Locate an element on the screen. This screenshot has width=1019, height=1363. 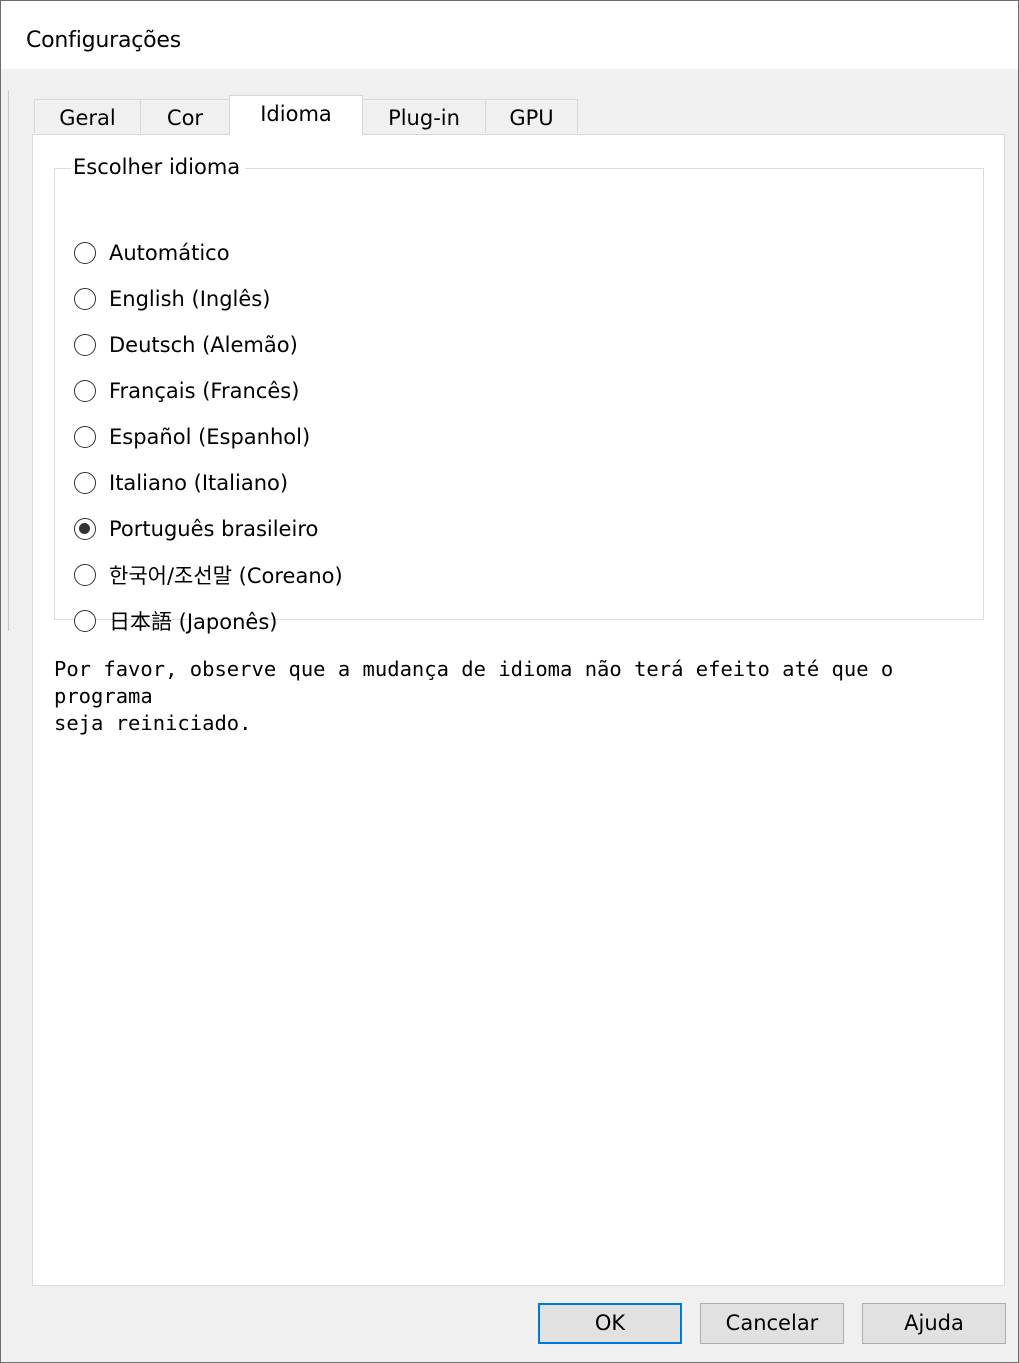
radio-label: Italiano (Italiano) is located at coordinates (199, 483).